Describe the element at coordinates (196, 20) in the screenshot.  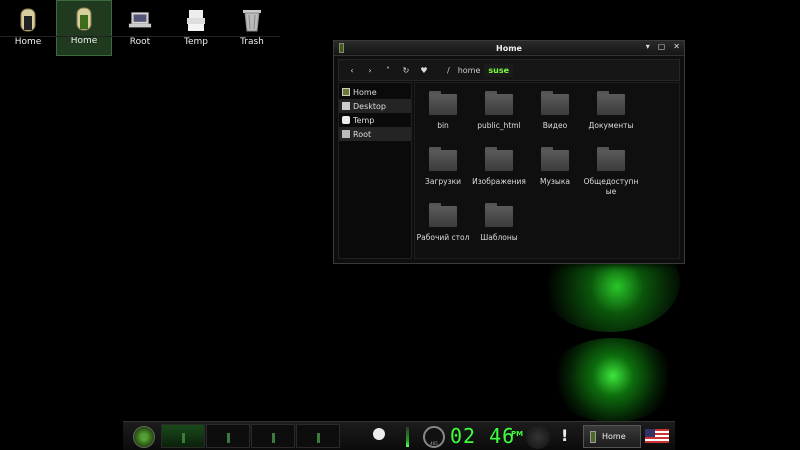
I see `paper-stack-icon` at that location.